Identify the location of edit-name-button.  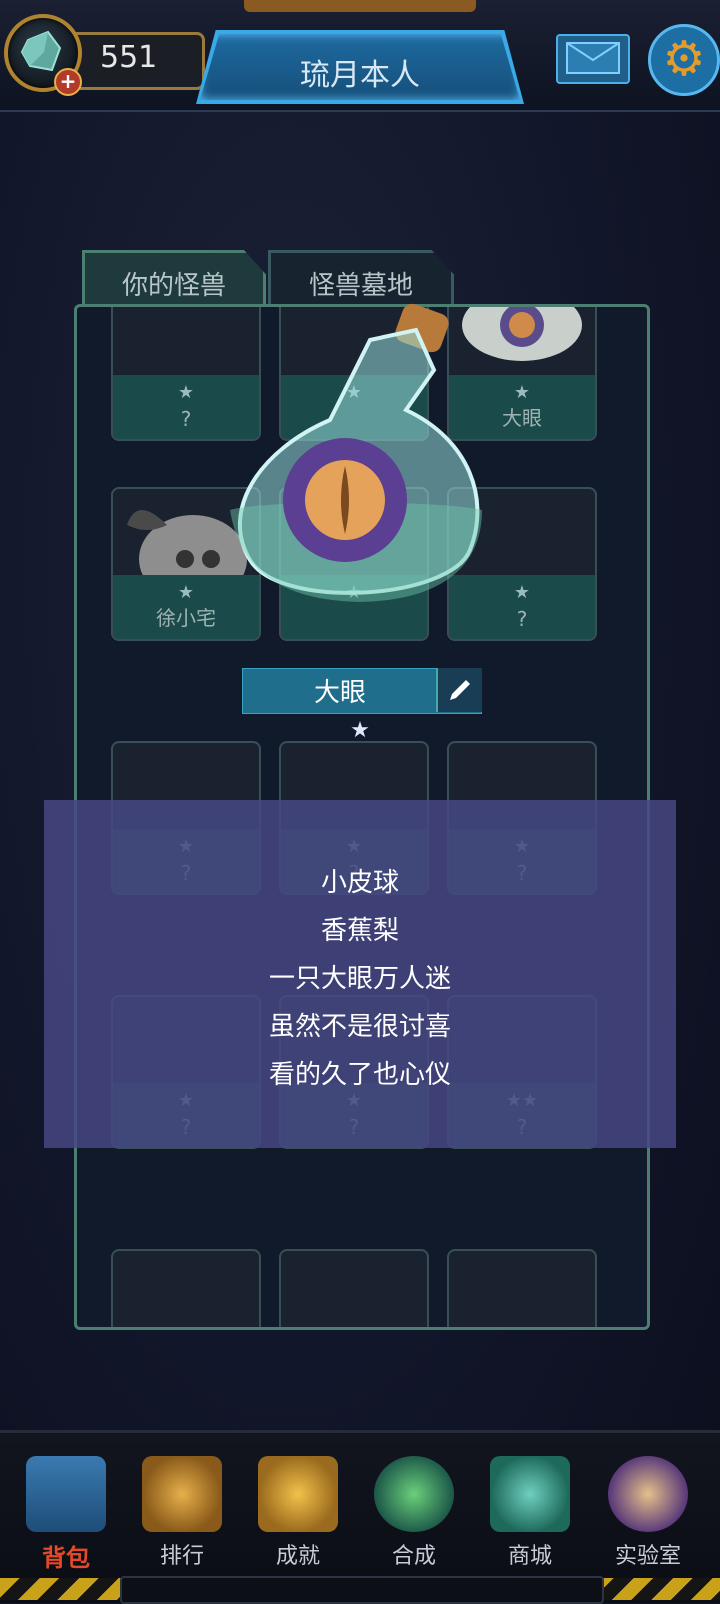
(459, 690).